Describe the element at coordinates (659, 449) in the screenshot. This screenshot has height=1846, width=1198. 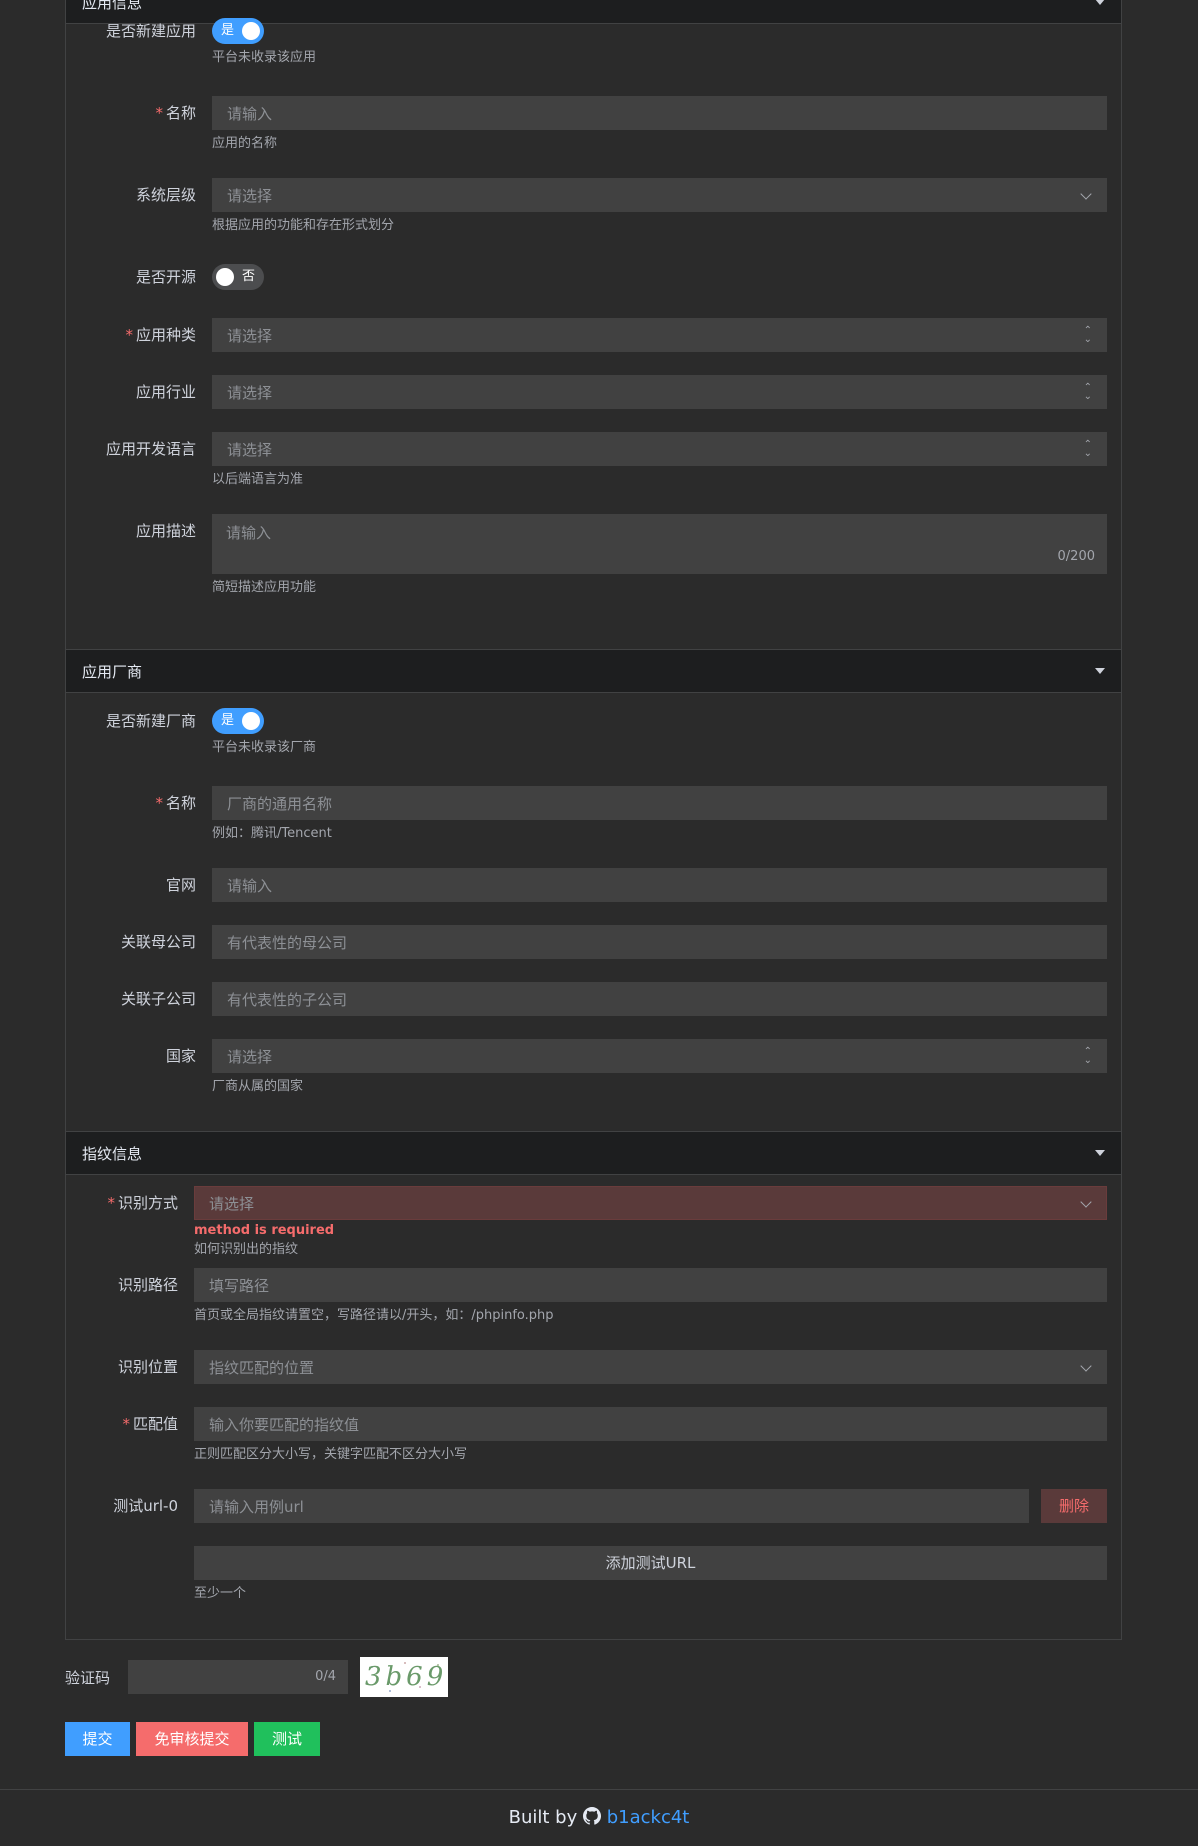
I see `dev-language-select: 请选择 ⌃ ⌄` at that location.